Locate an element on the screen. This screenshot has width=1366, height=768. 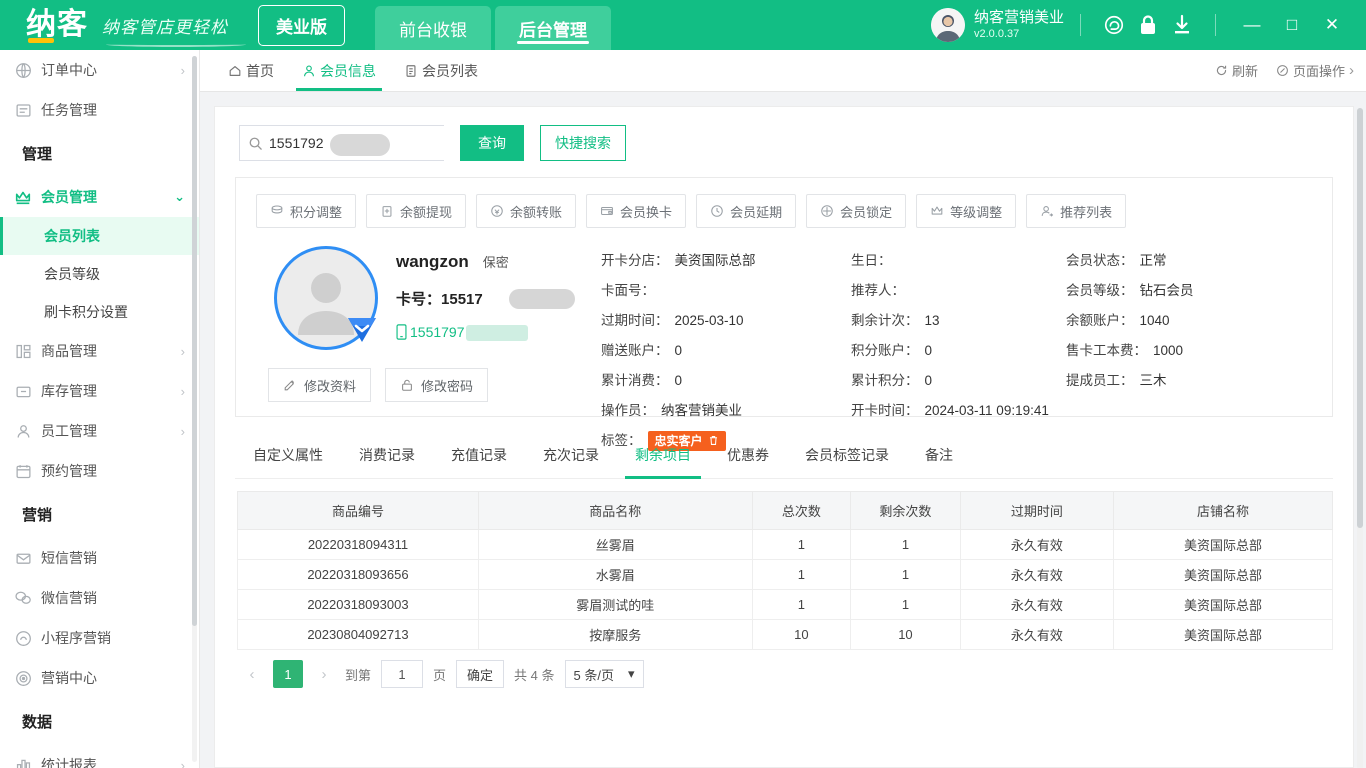
sidebar-item-order-center: 订单中心 › is located at coordinates (99, 70).